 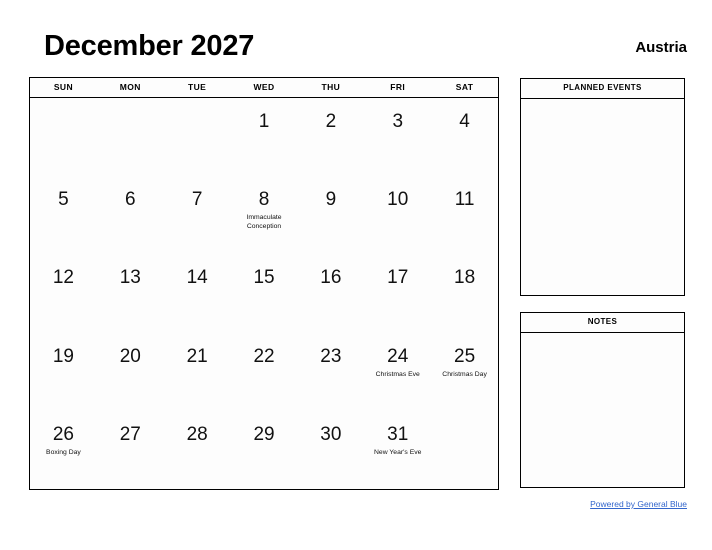 What do you see at coordinates (464, 121) in the screenshot?
I see `day-number: 4` at bounding box center [464, 121].